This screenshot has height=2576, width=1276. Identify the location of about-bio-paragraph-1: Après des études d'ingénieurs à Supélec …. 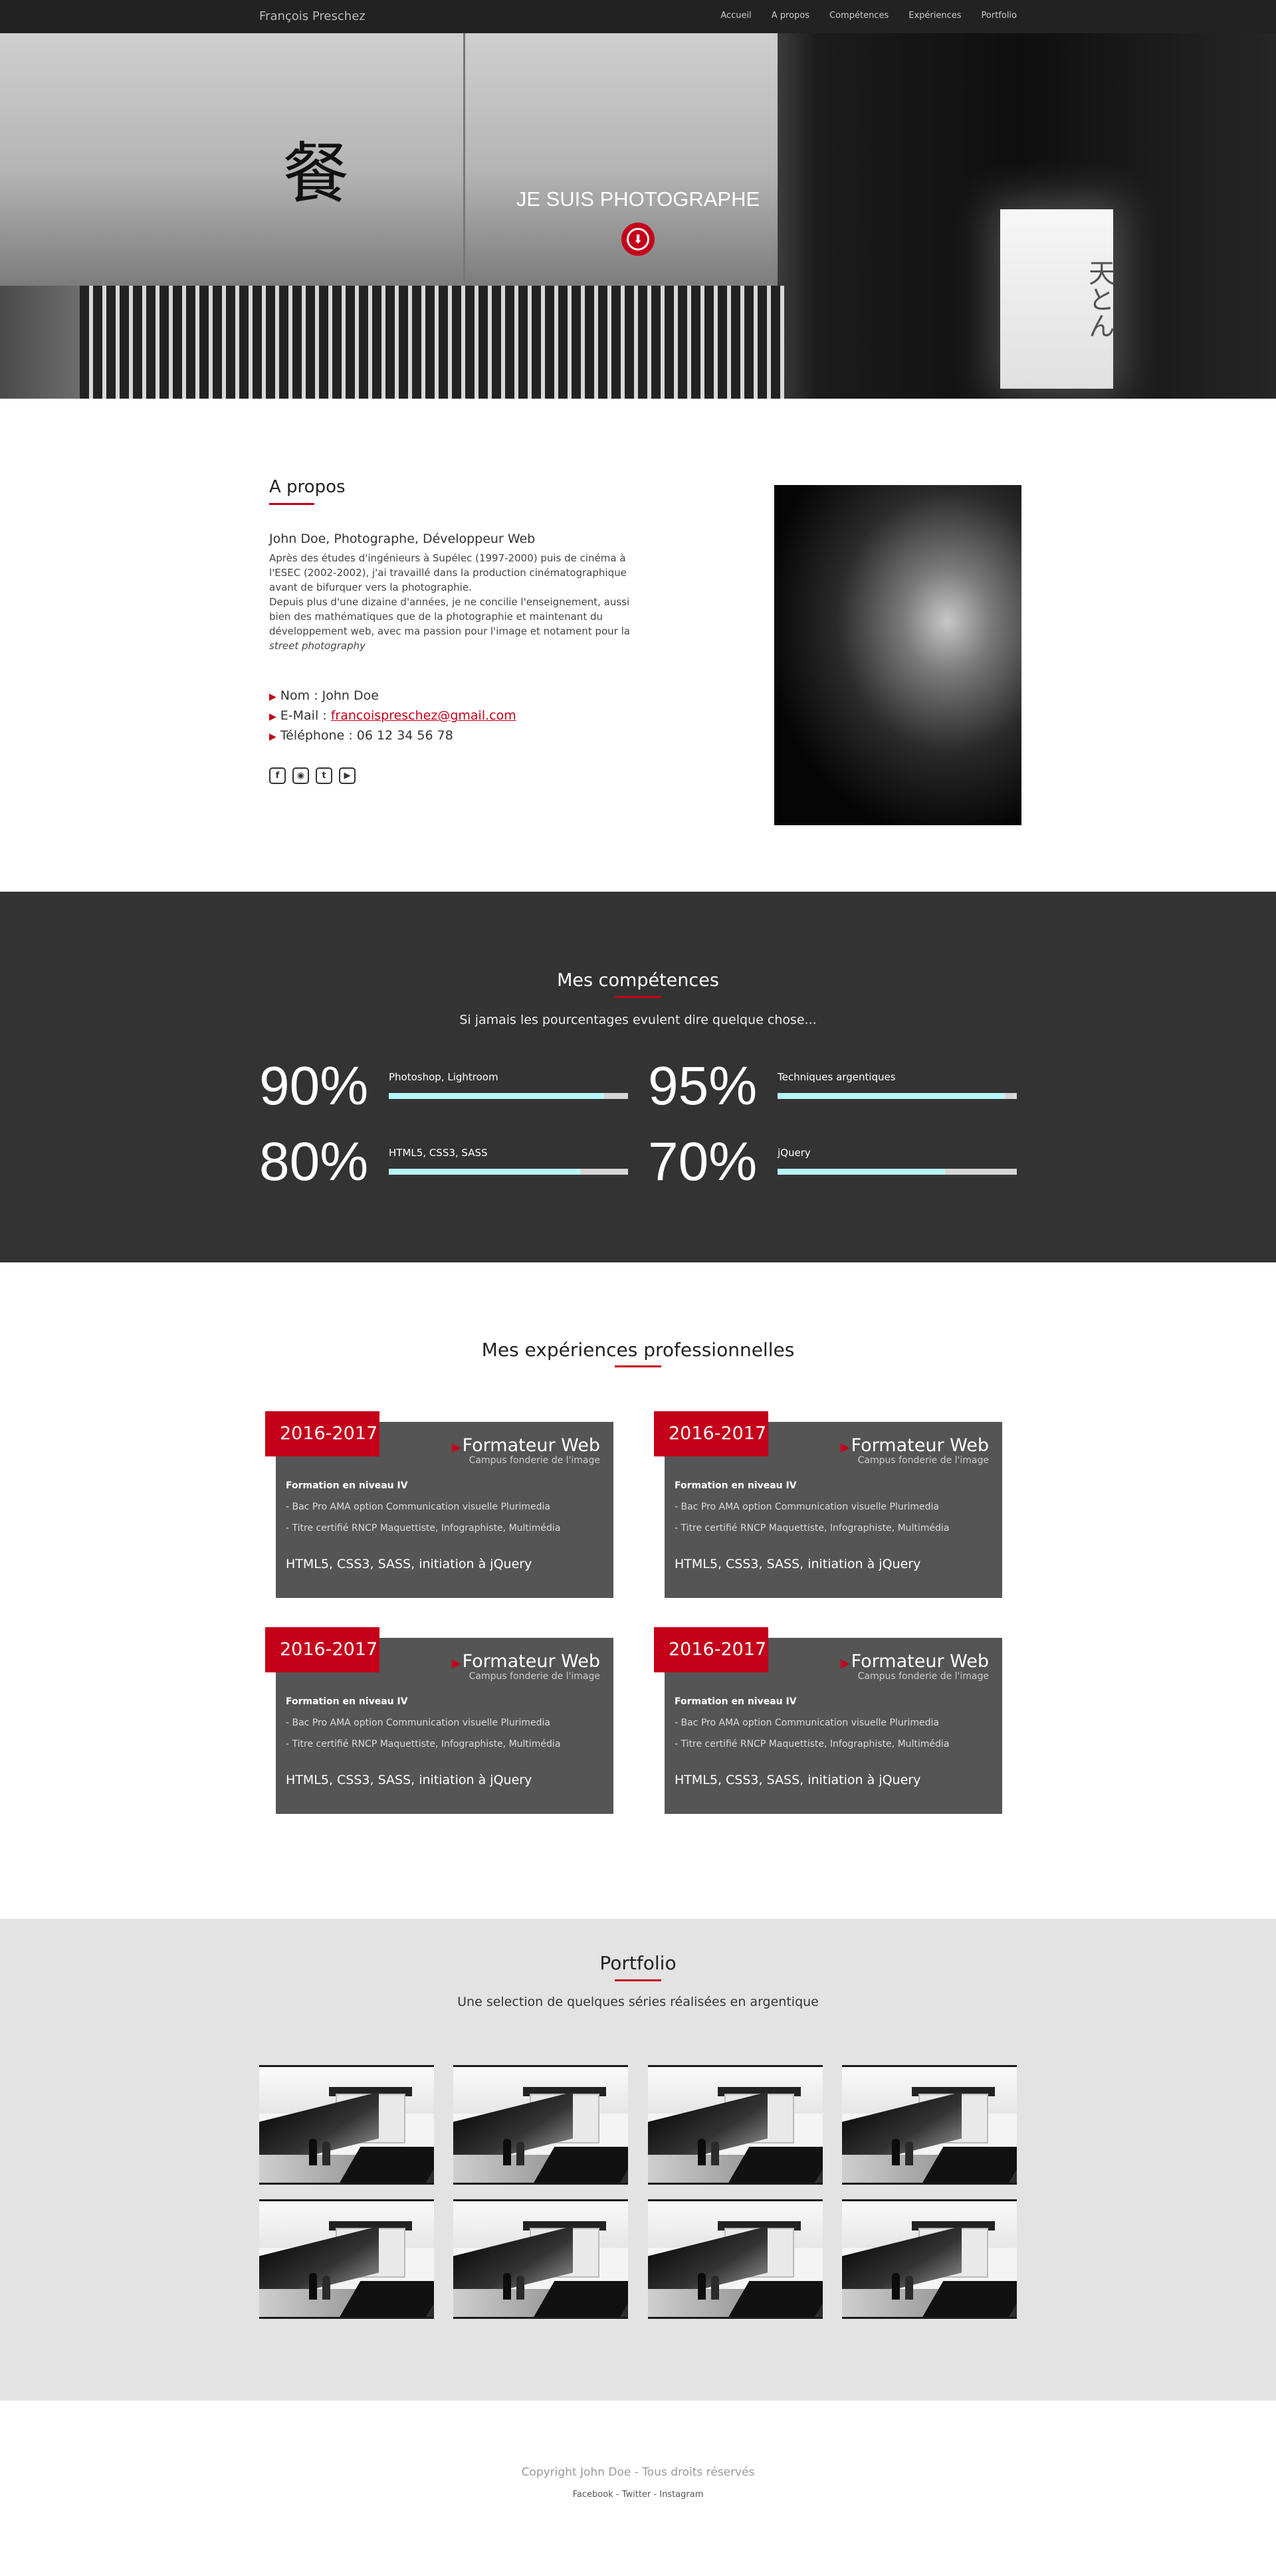
(448, 573).